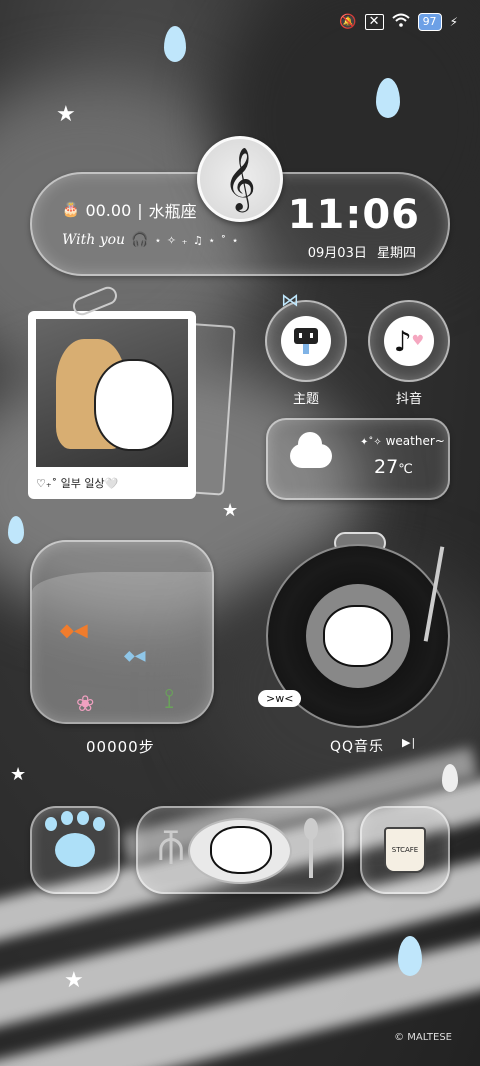  What do you see at coordinates (140, 240) in the screenshot?
I see `headphones-icon: 🎧` at bounding box center [140, 240].